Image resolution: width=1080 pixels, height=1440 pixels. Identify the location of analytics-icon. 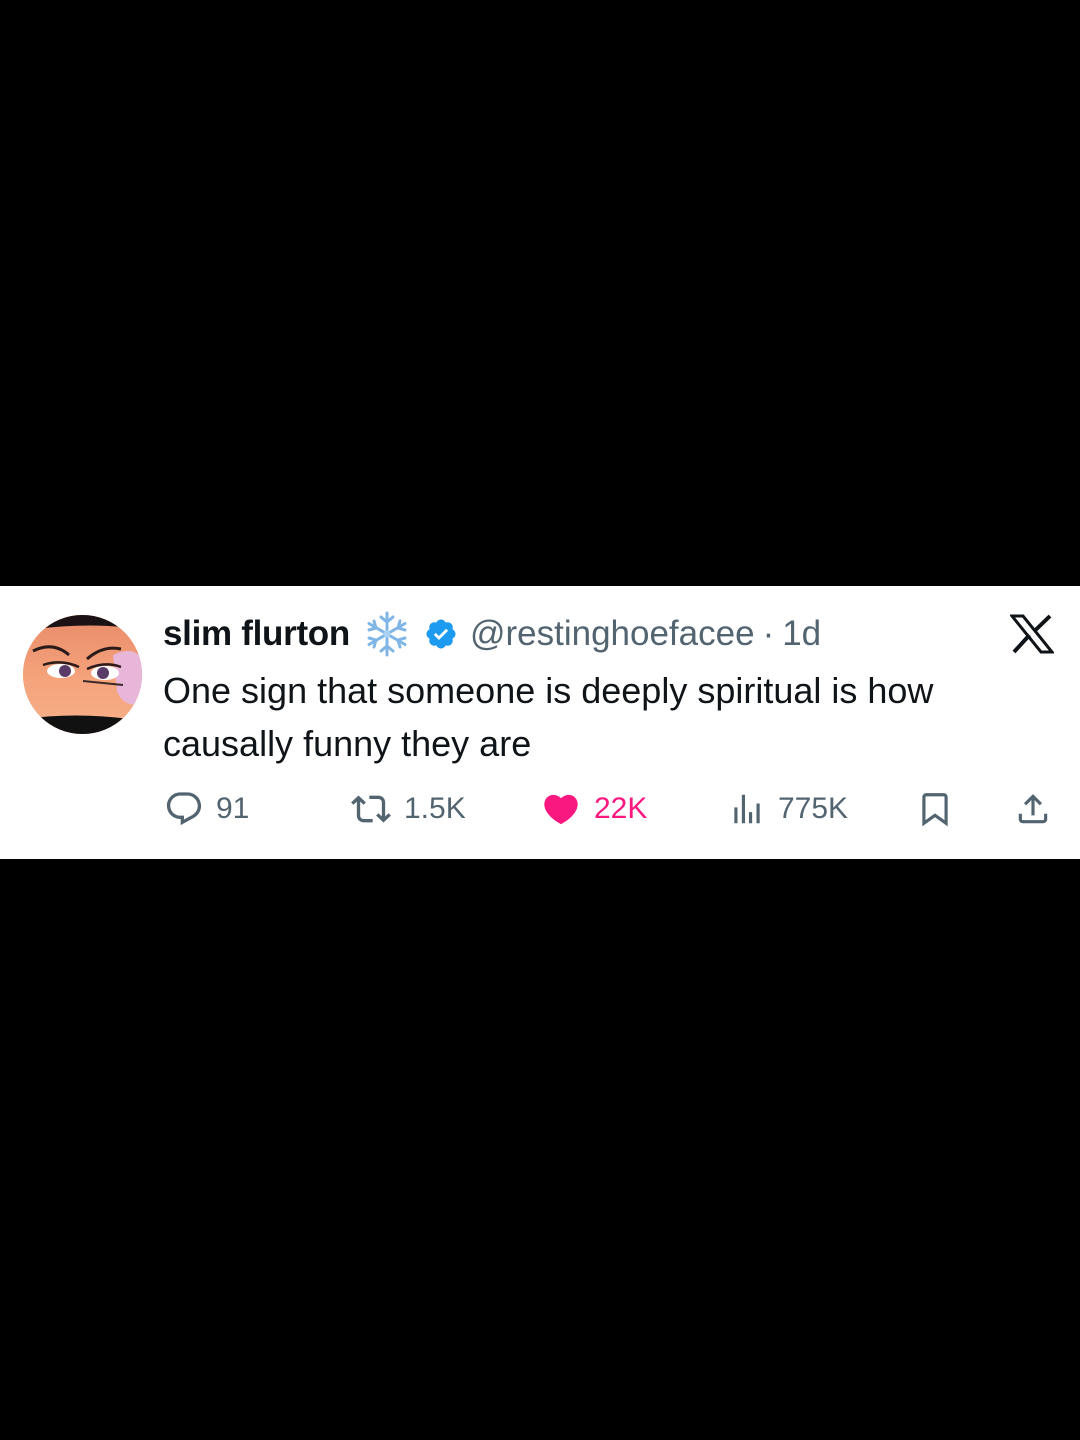
(747, 809).